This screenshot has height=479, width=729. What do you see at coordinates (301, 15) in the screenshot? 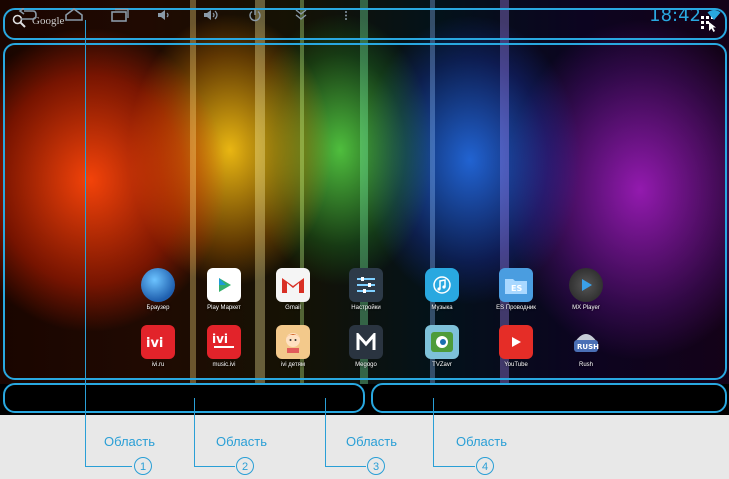
I see `chevron-down-icon` at bounding box center [301, 15].